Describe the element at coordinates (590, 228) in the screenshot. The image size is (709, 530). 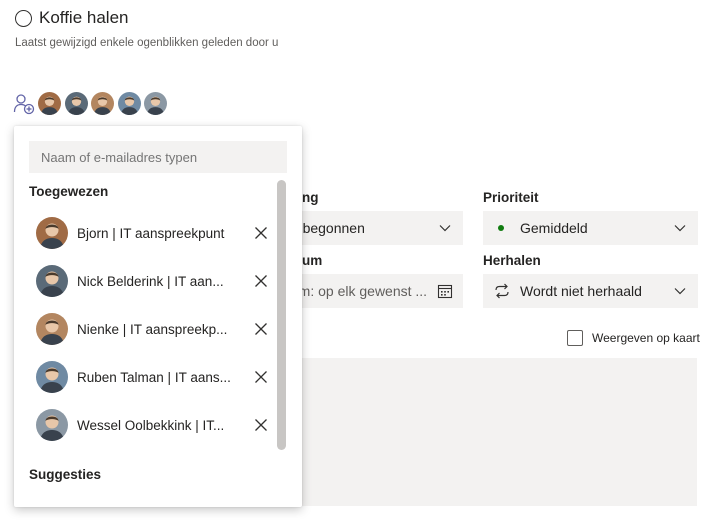
I see `priority-dropdown: Gemiddeld` at that location.